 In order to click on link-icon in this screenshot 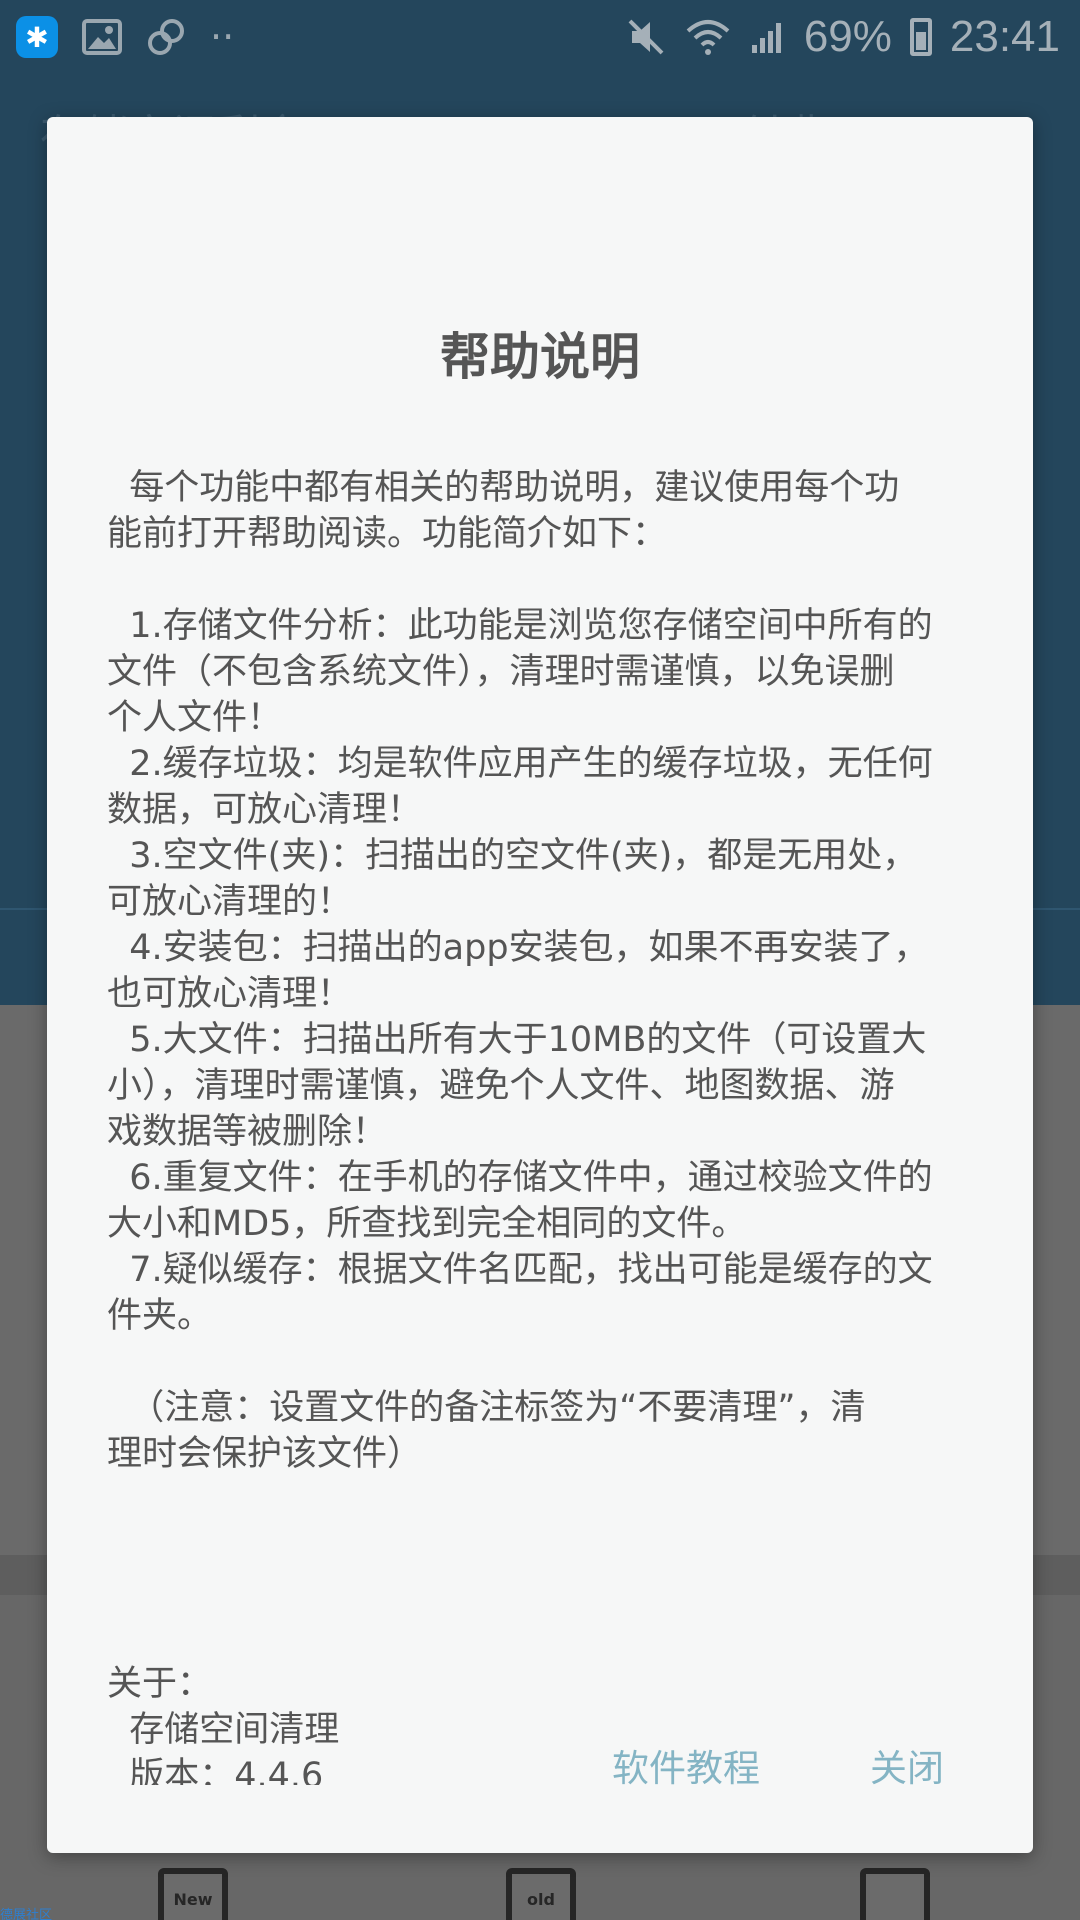, I will do `click(166, 37)`.